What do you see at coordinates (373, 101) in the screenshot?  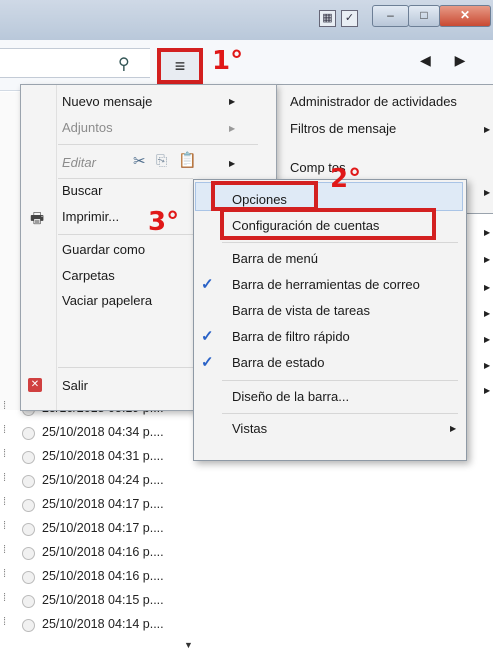 I see `menu-item-activity-manager: Administrador de actividades` at bounding box center [373, 101].